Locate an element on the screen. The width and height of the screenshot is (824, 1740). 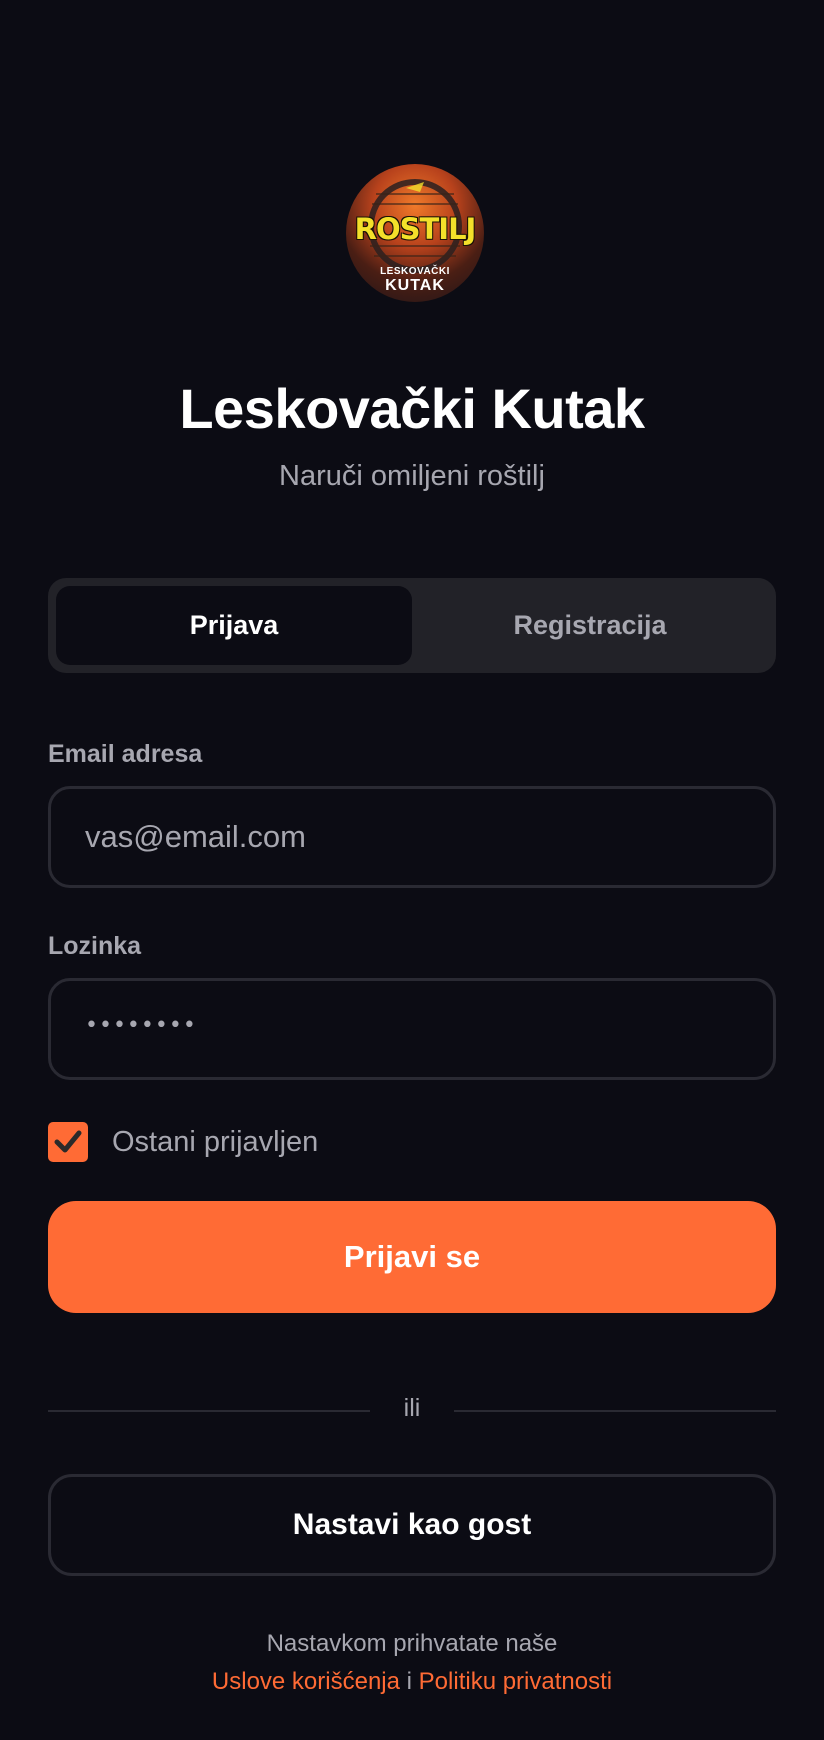
footer-links: Uslove korišćenja i Politiku privatnosti is located at coordinates (412, 1682).